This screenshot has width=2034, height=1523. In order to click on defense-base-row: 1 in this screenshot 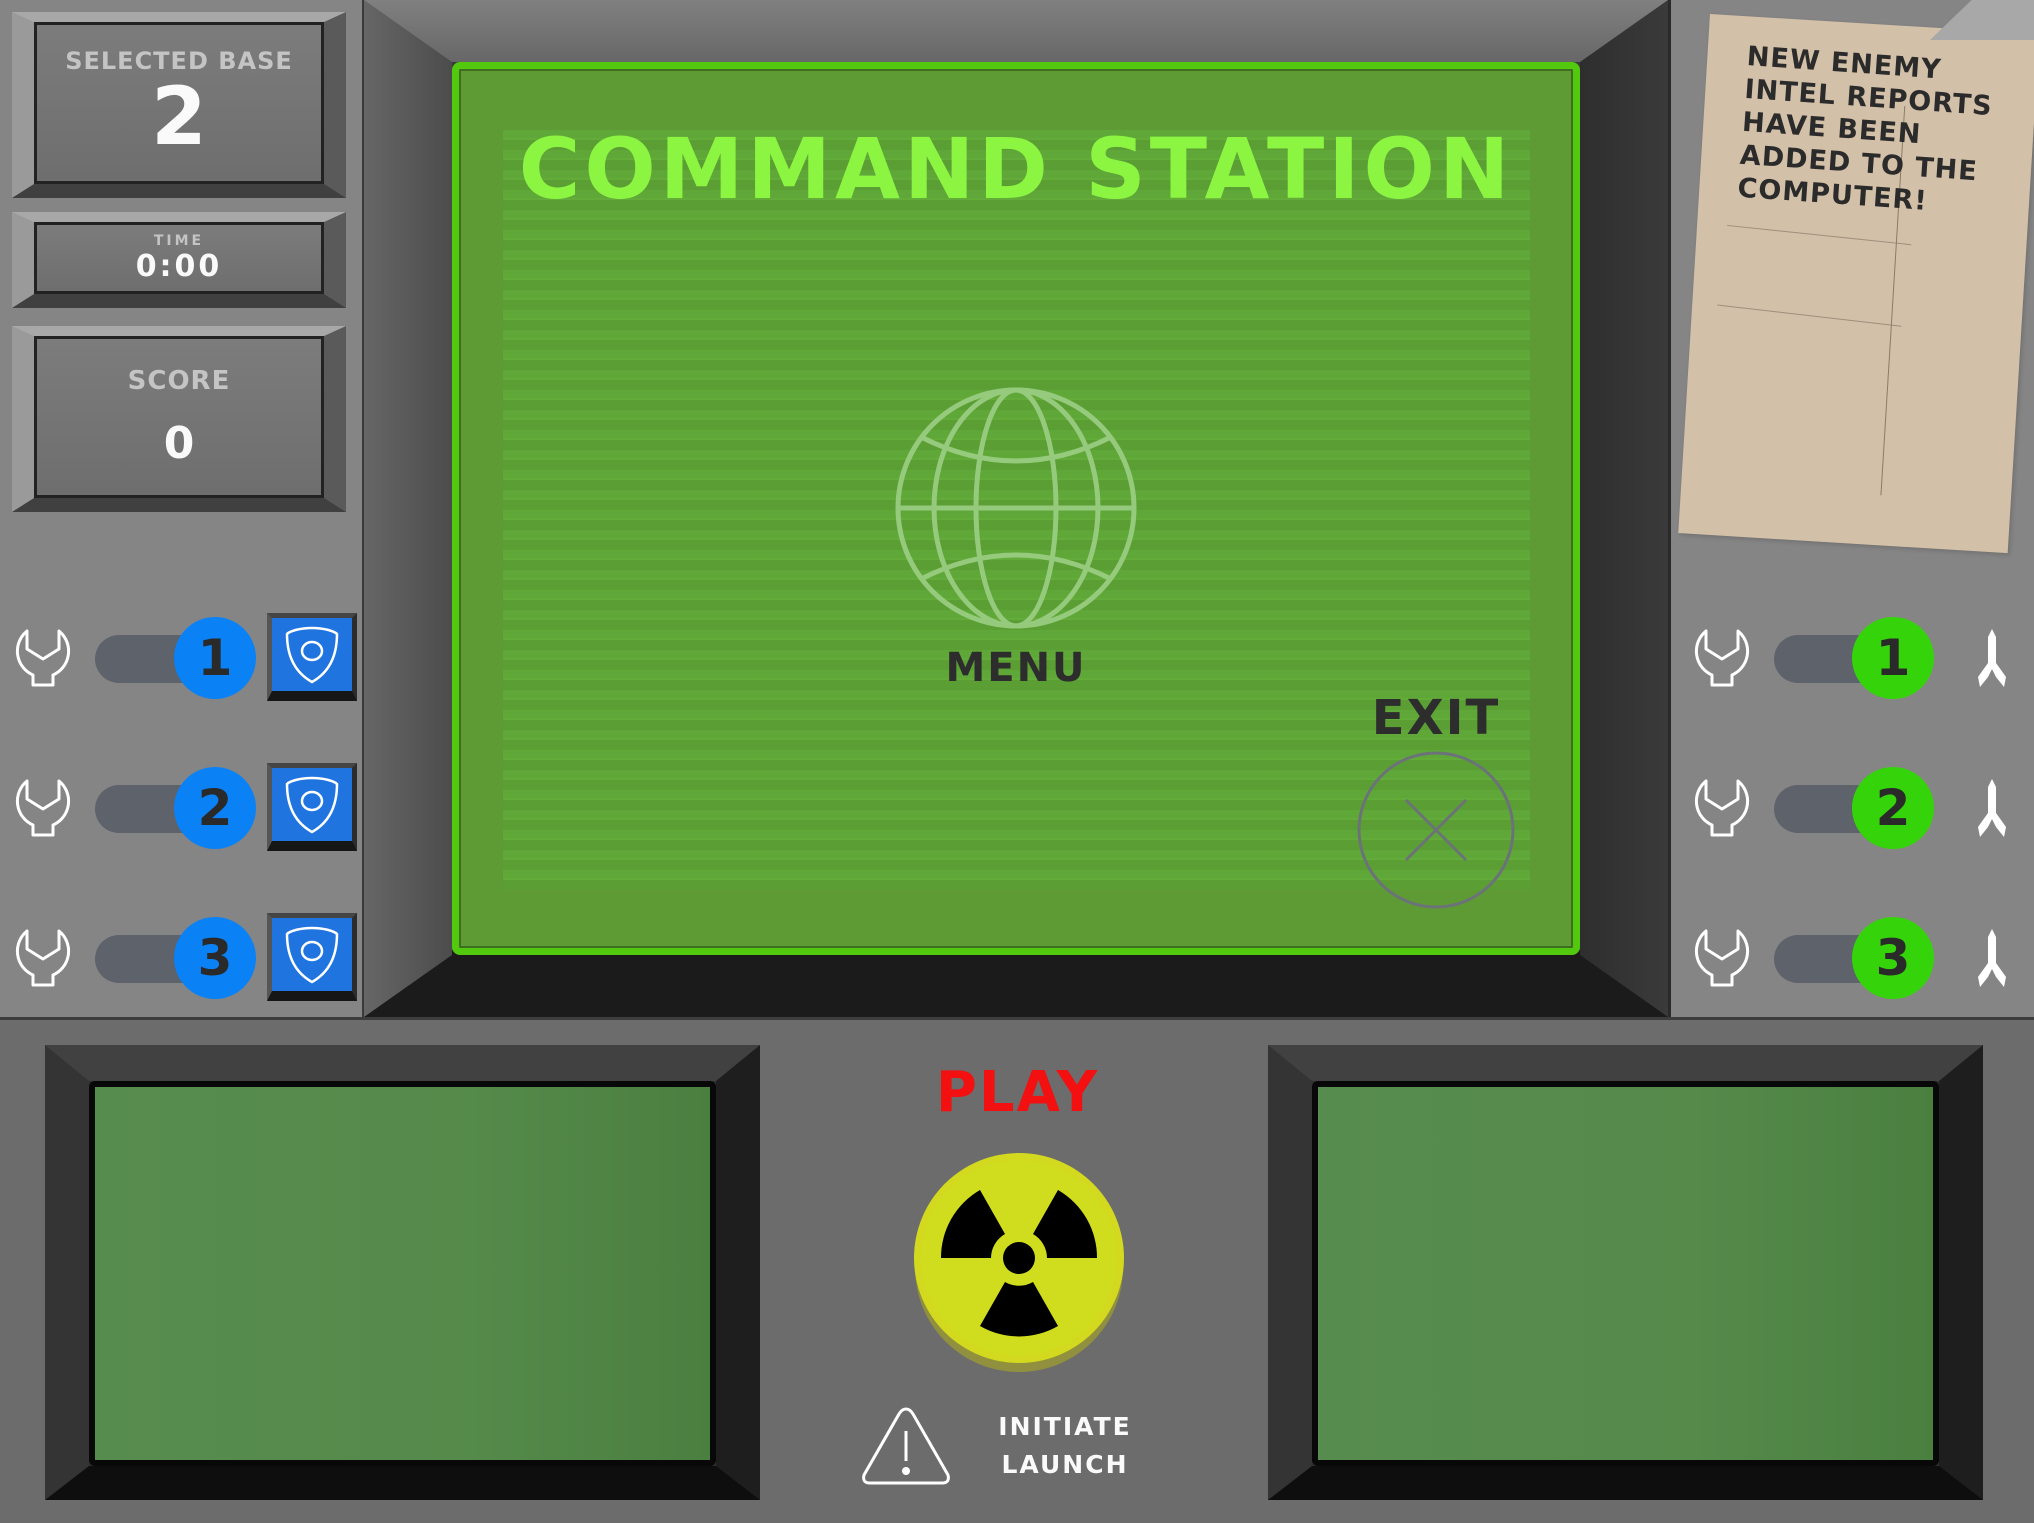, I will do `click(182, 658)`.